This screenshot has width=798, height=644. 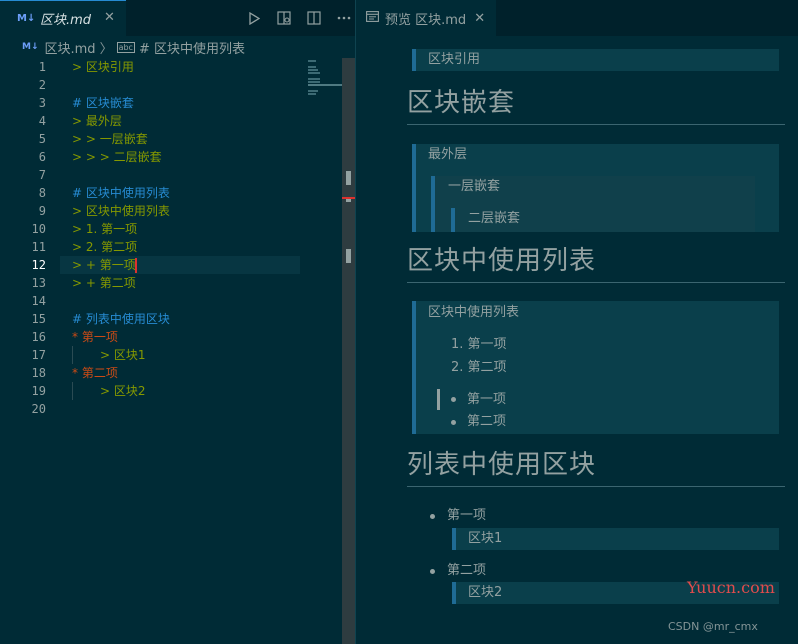 I want to click on line-number: 17, so click(x=38, y=355).